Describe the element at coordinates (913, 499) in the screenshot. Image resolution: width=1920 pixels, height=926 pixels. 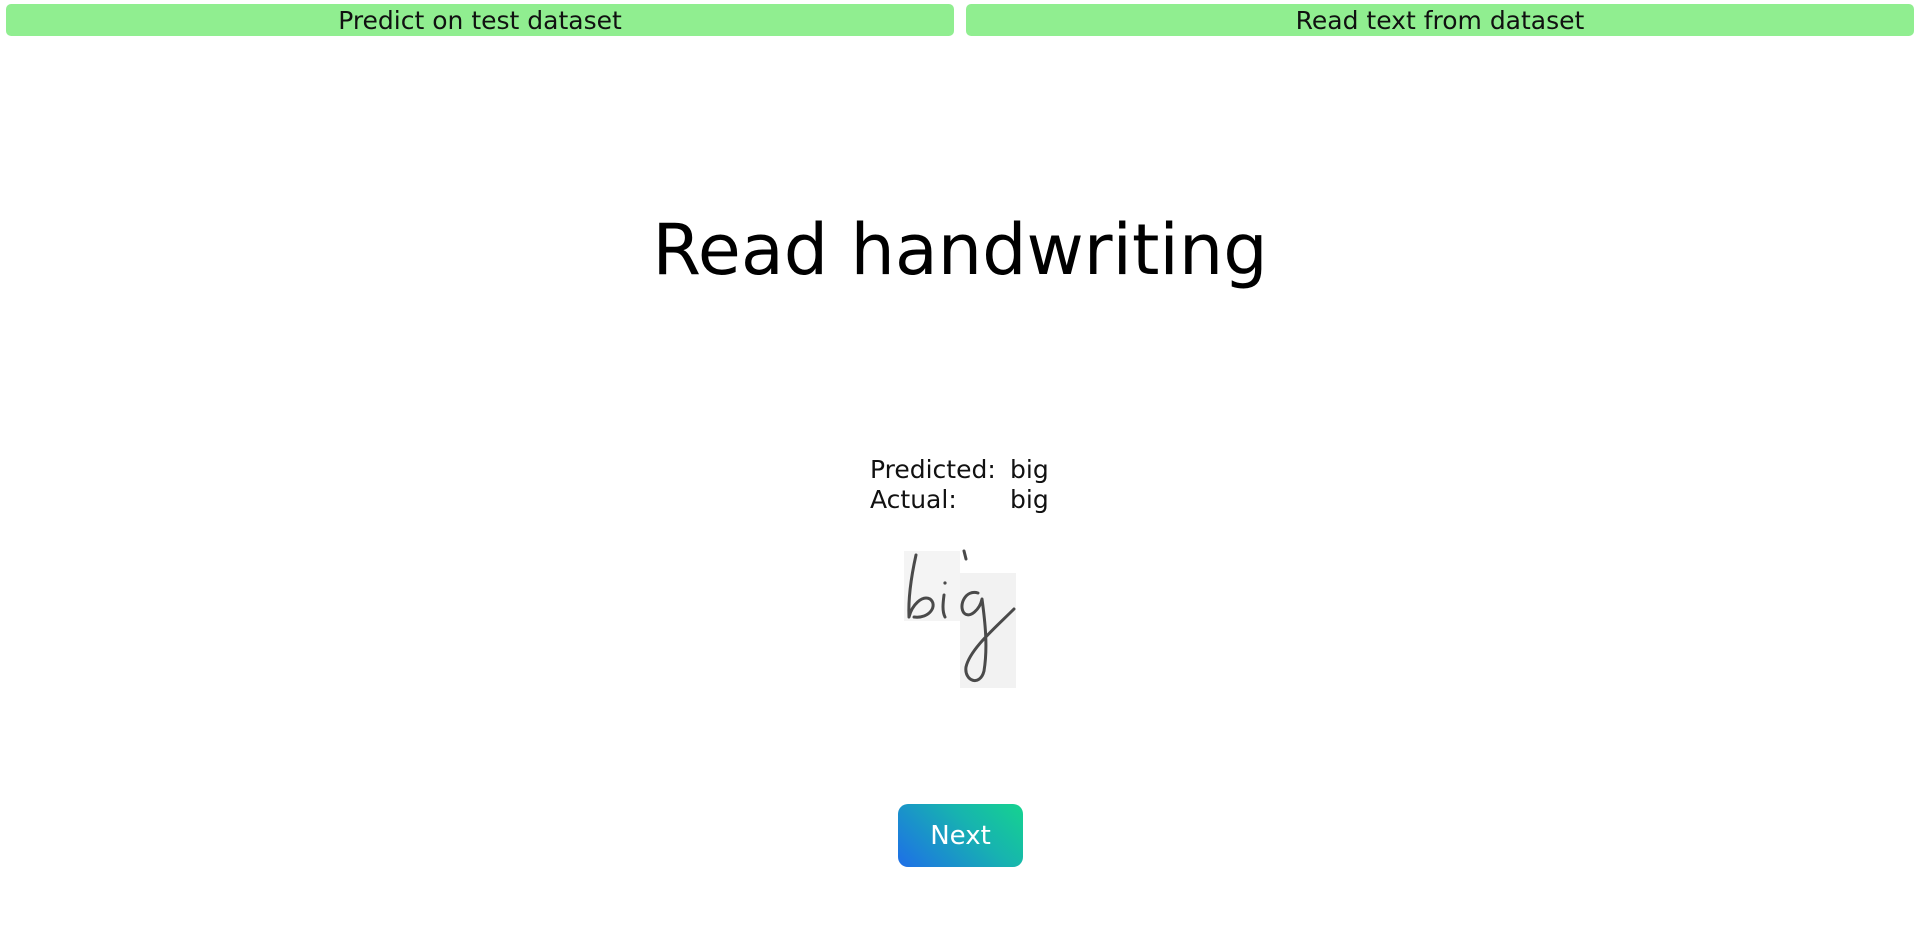
I see `actual-label: Actual:` at that location.